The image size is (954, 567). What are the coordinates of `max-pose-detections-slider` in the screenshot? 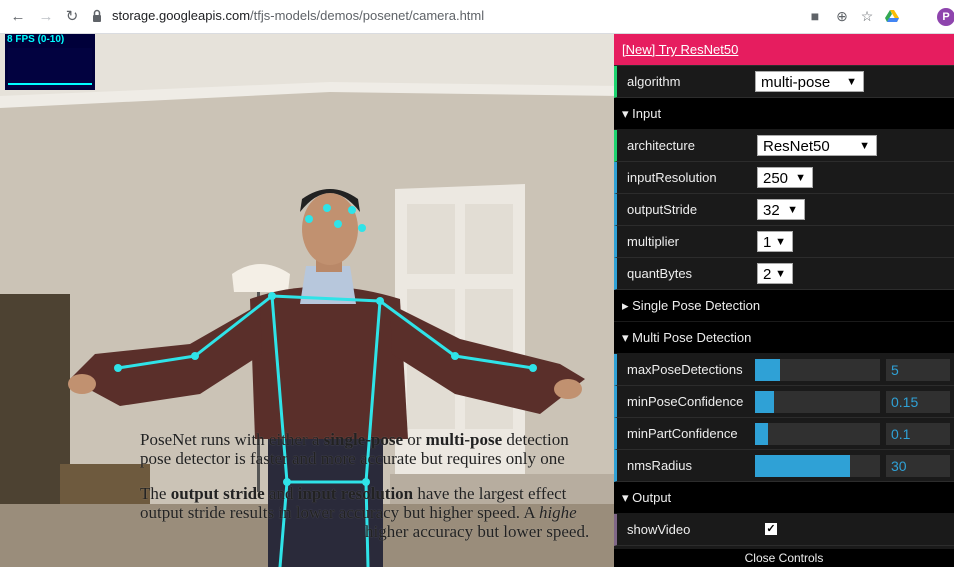 It's located at (817, 370).